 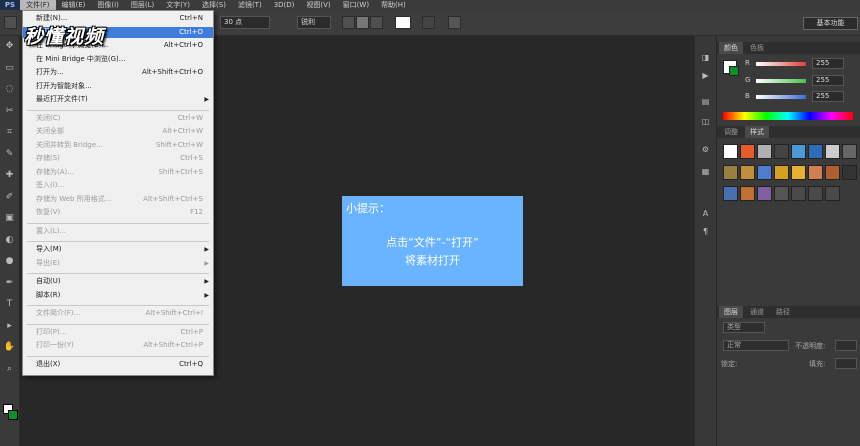 What do you see at coordinates (744, 327) in the screenshot?
I see `layer-kind-filter: 类型` at bounding box center [744, 327].